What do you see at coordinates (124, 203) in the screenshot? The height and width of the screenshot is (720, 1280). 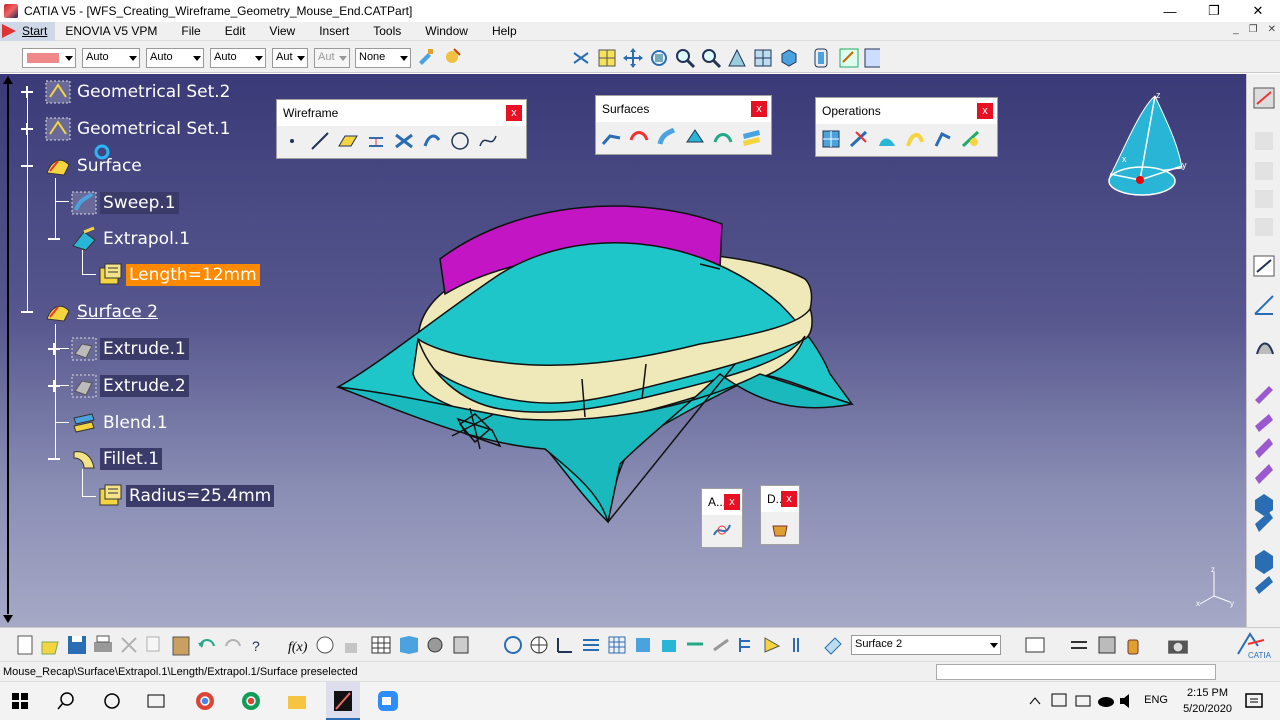 I see `tree-node-sweep-1: Sweep.1` at bounding box center [124, 203].